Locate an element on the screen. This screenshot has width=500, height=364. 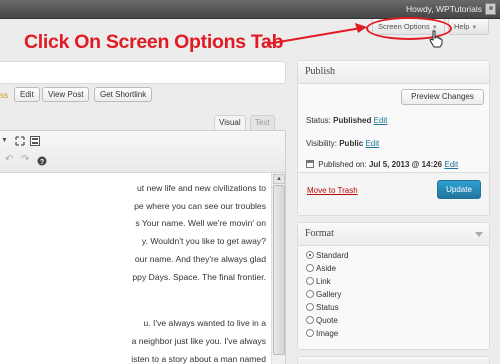
howdy-greeting: Howdy, WPTutorials is located at coordinates (444, 9).